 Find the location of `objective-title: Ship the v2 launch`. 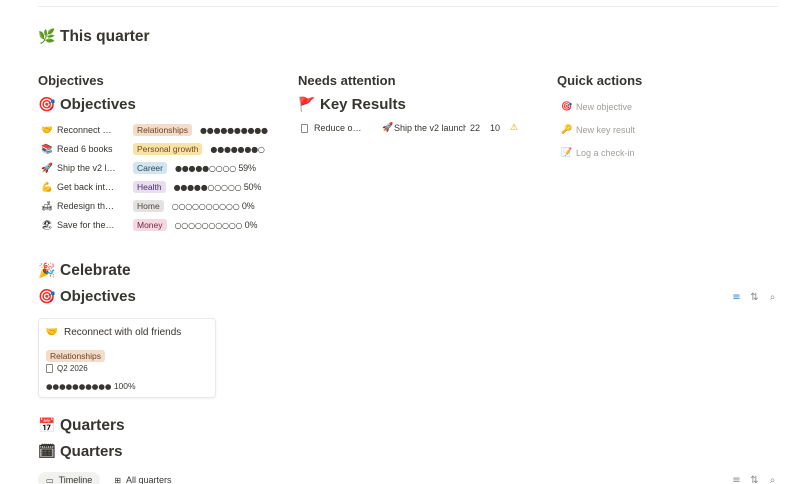

objective-title: Ship the v2 launch is located at coordinates (87, 168).